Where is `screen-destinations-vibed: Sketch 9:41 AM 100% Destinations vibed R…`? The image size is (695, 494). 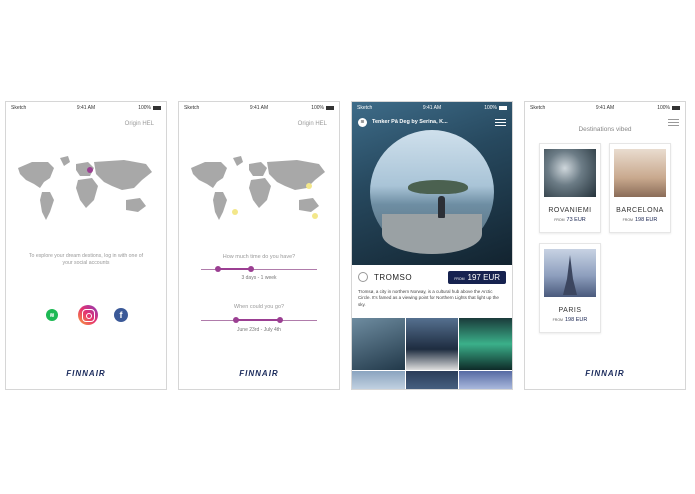 screen-destinations-vibed: Sketch 9:41 AM 100% Destinations vibed R… is located at coordinates (605, 245).